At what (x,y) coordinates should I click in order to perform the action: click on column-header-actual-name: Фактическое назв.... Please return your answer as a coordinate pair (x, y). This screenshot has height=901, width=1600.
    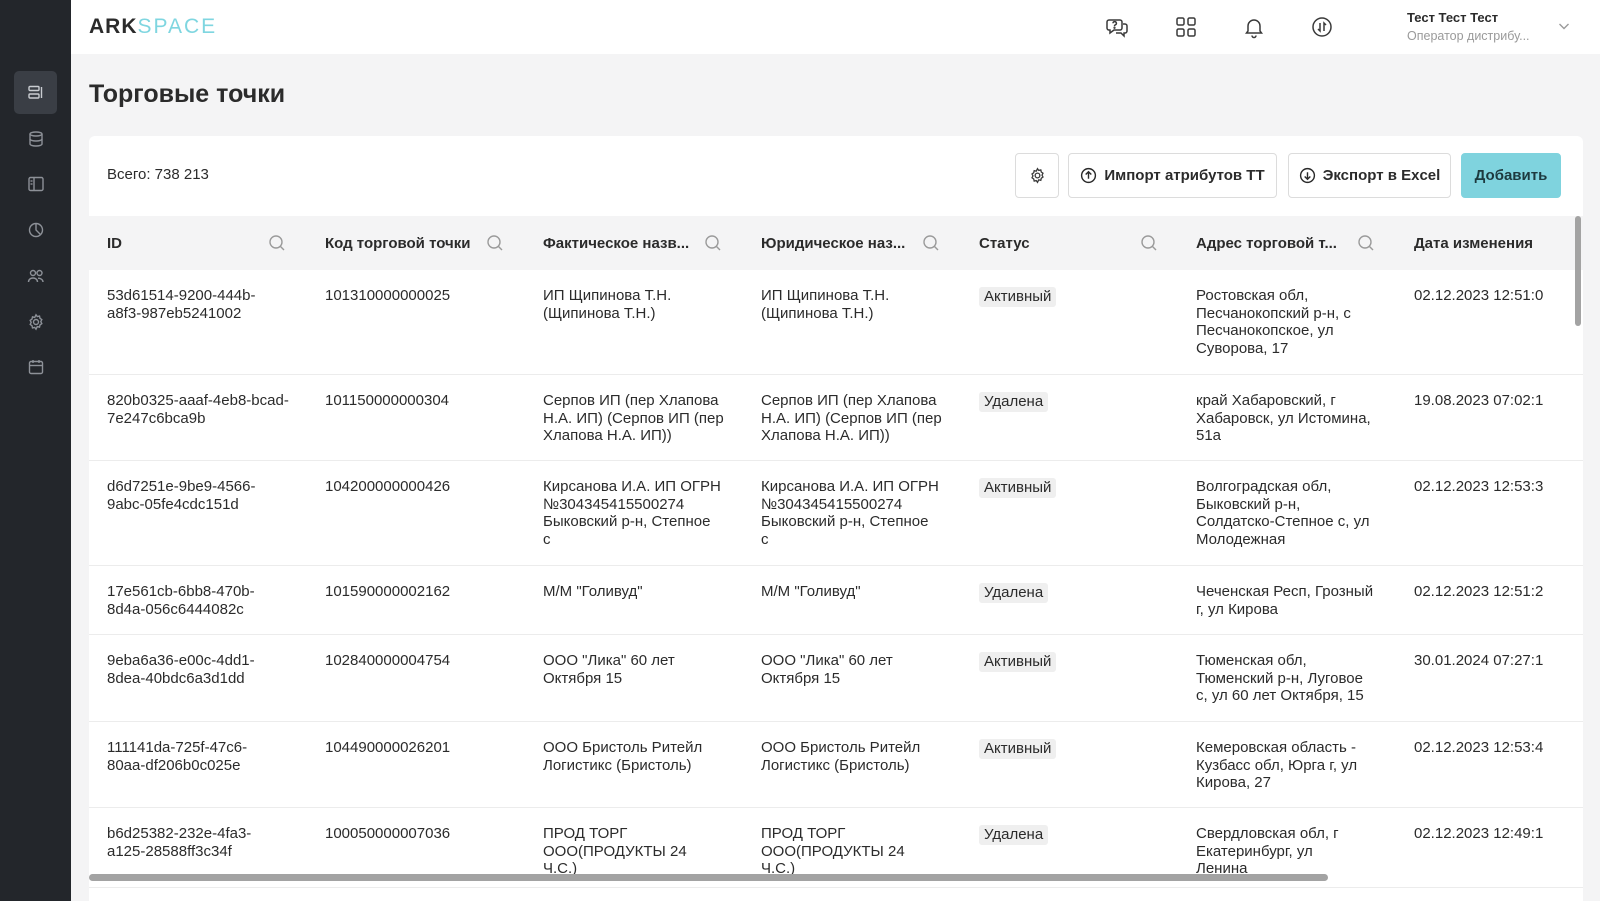
    Looking at the image, I should click on (643, 243).